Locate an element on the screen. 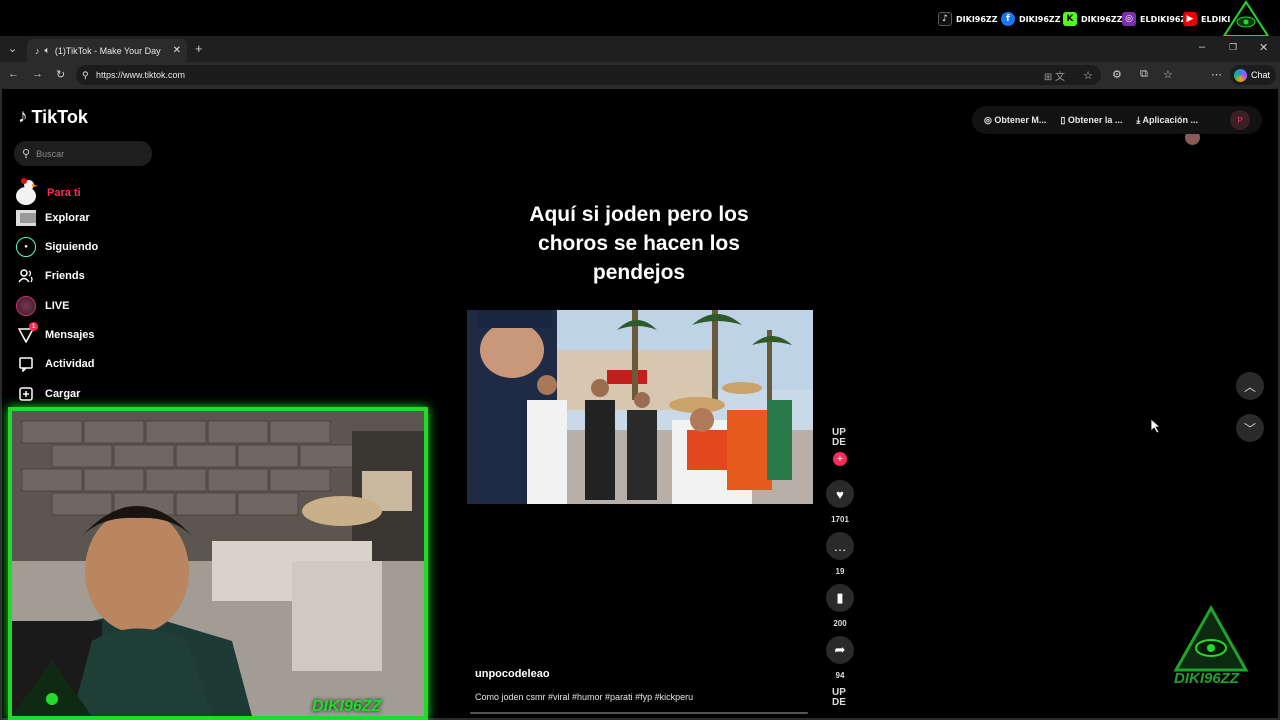 This screenshot has height=720, width=1280. follow-plus-button: + is located at coordinates (840, 459).